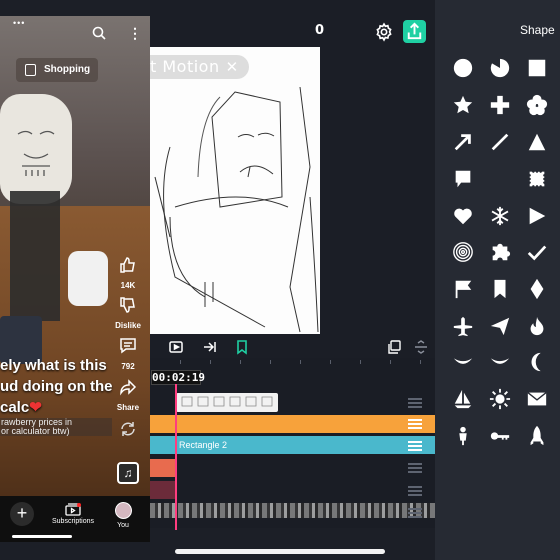 The height and width of the screenshot is (560, 560). Describe the element at coordinates (232, 67) in the screenshot. I see `close-icon: ✕` at that location.